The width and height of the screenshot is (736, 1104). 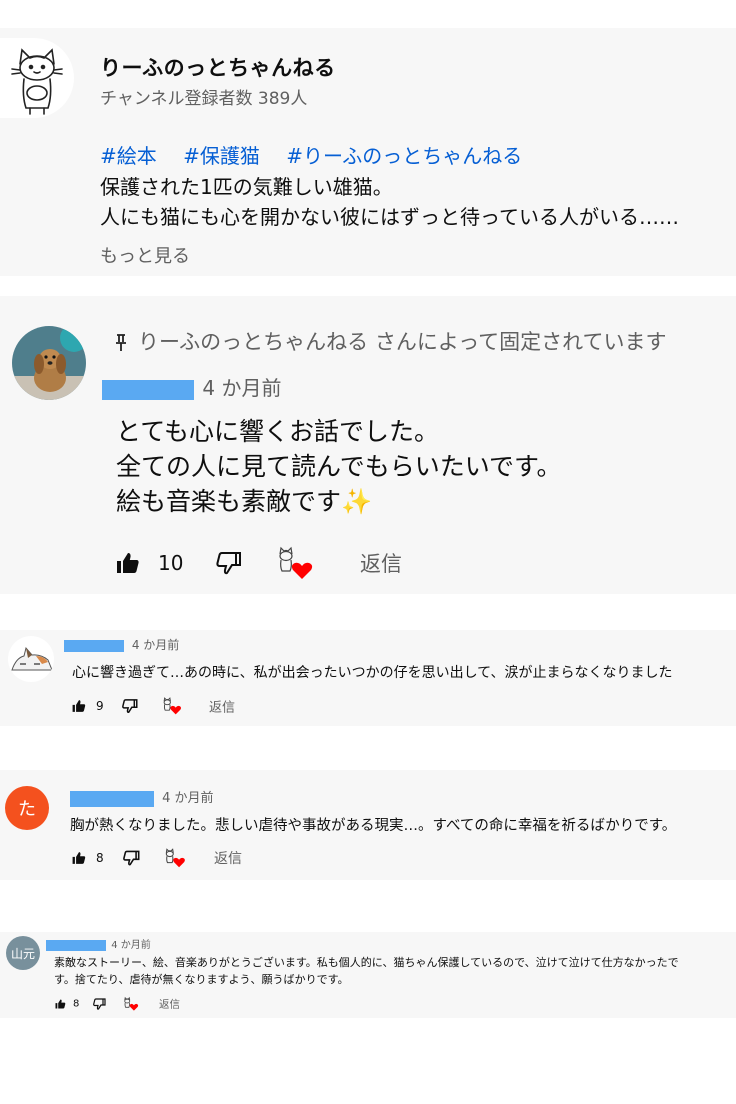 I want to click on hashtag-link: #保護猫, so click(x=221, y=156).